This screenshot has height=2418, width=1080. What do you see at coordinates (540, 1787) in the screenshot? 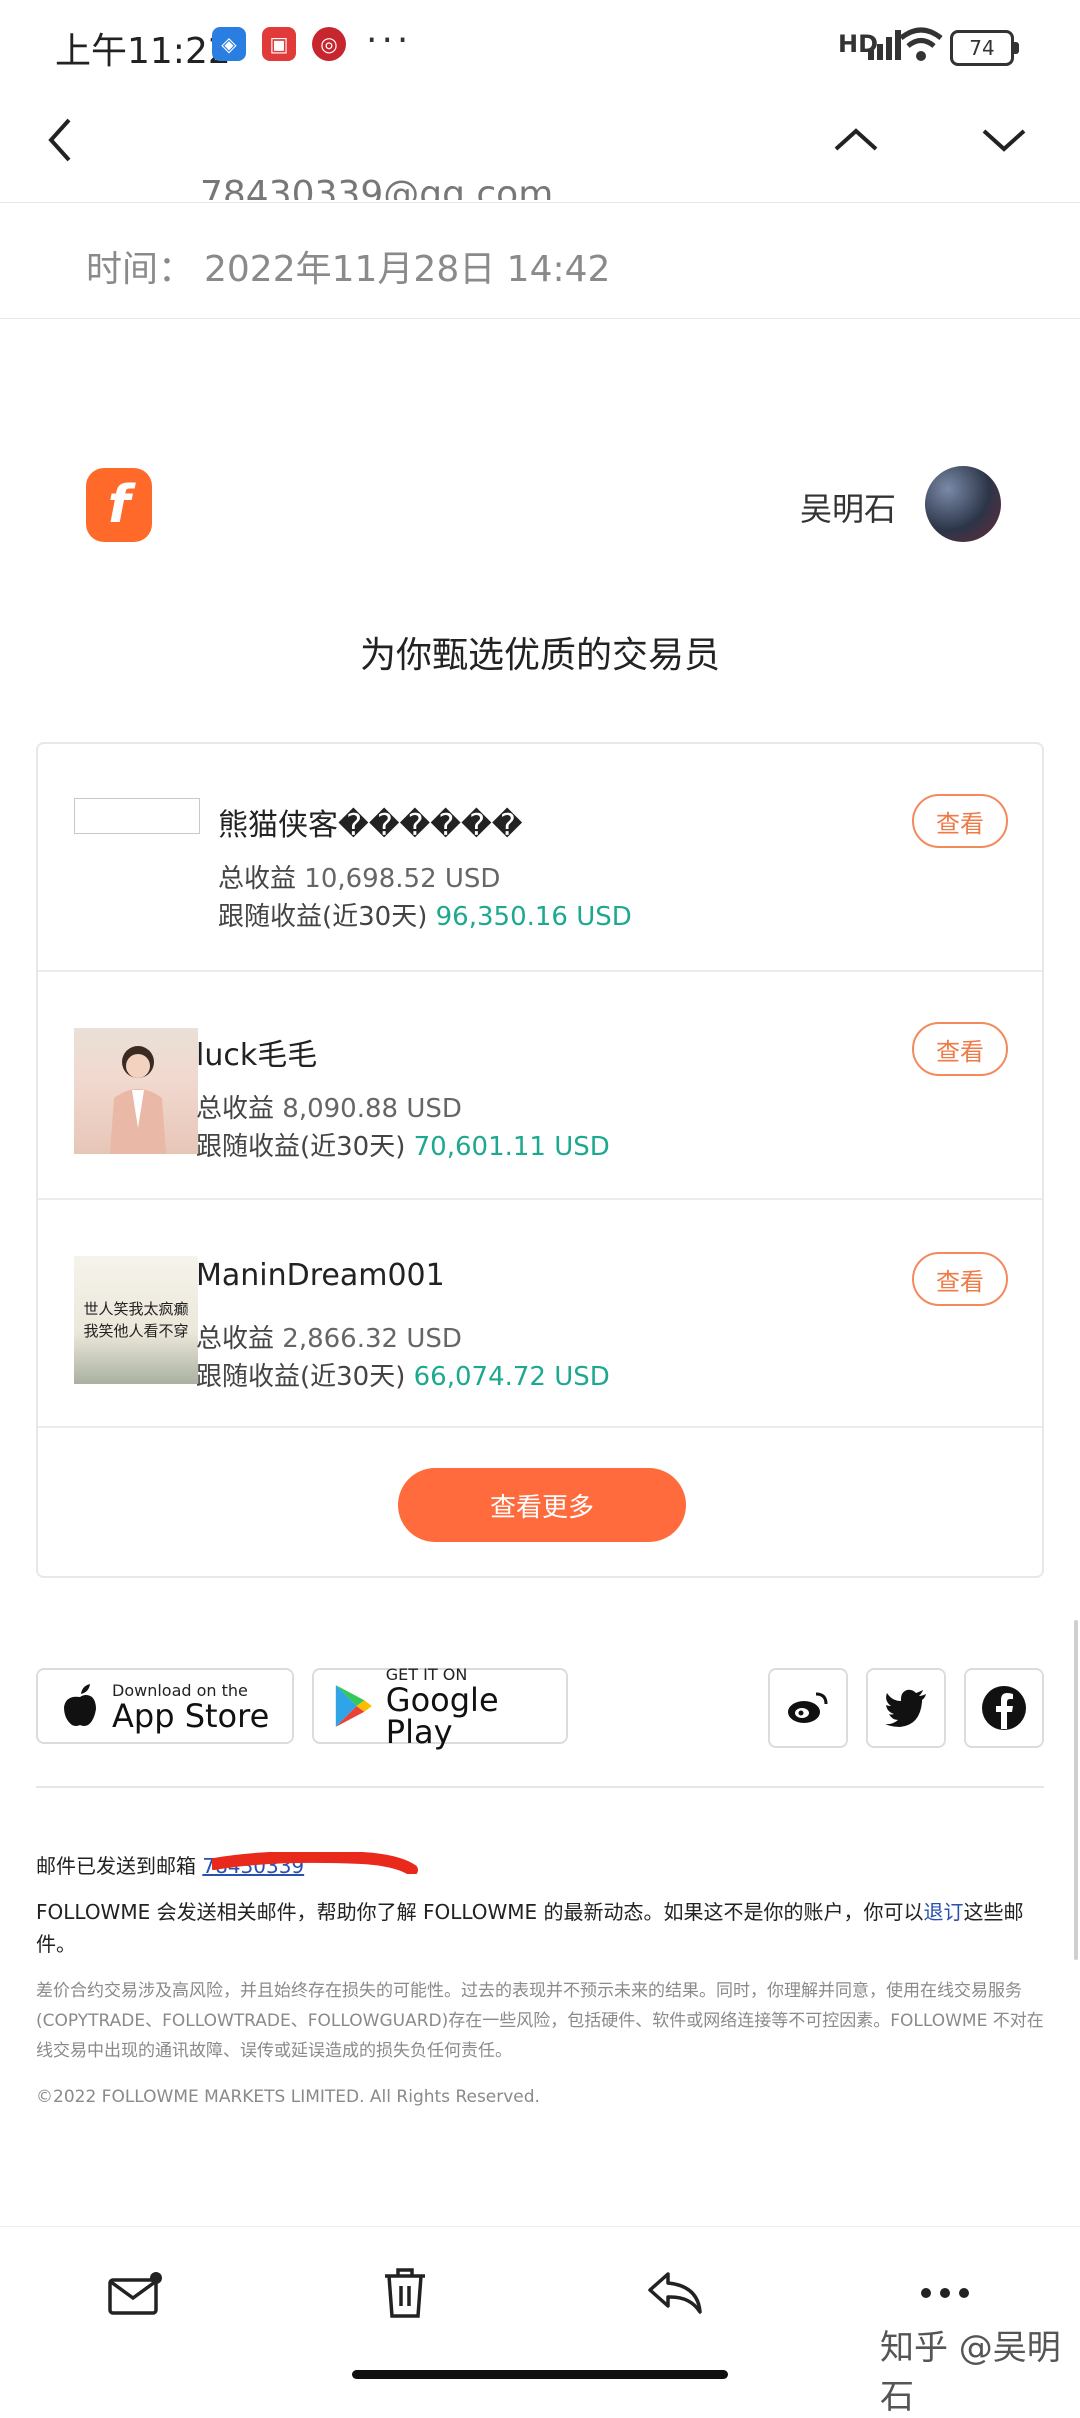
I see `footer-divider` at bounding box center [540, 1787].